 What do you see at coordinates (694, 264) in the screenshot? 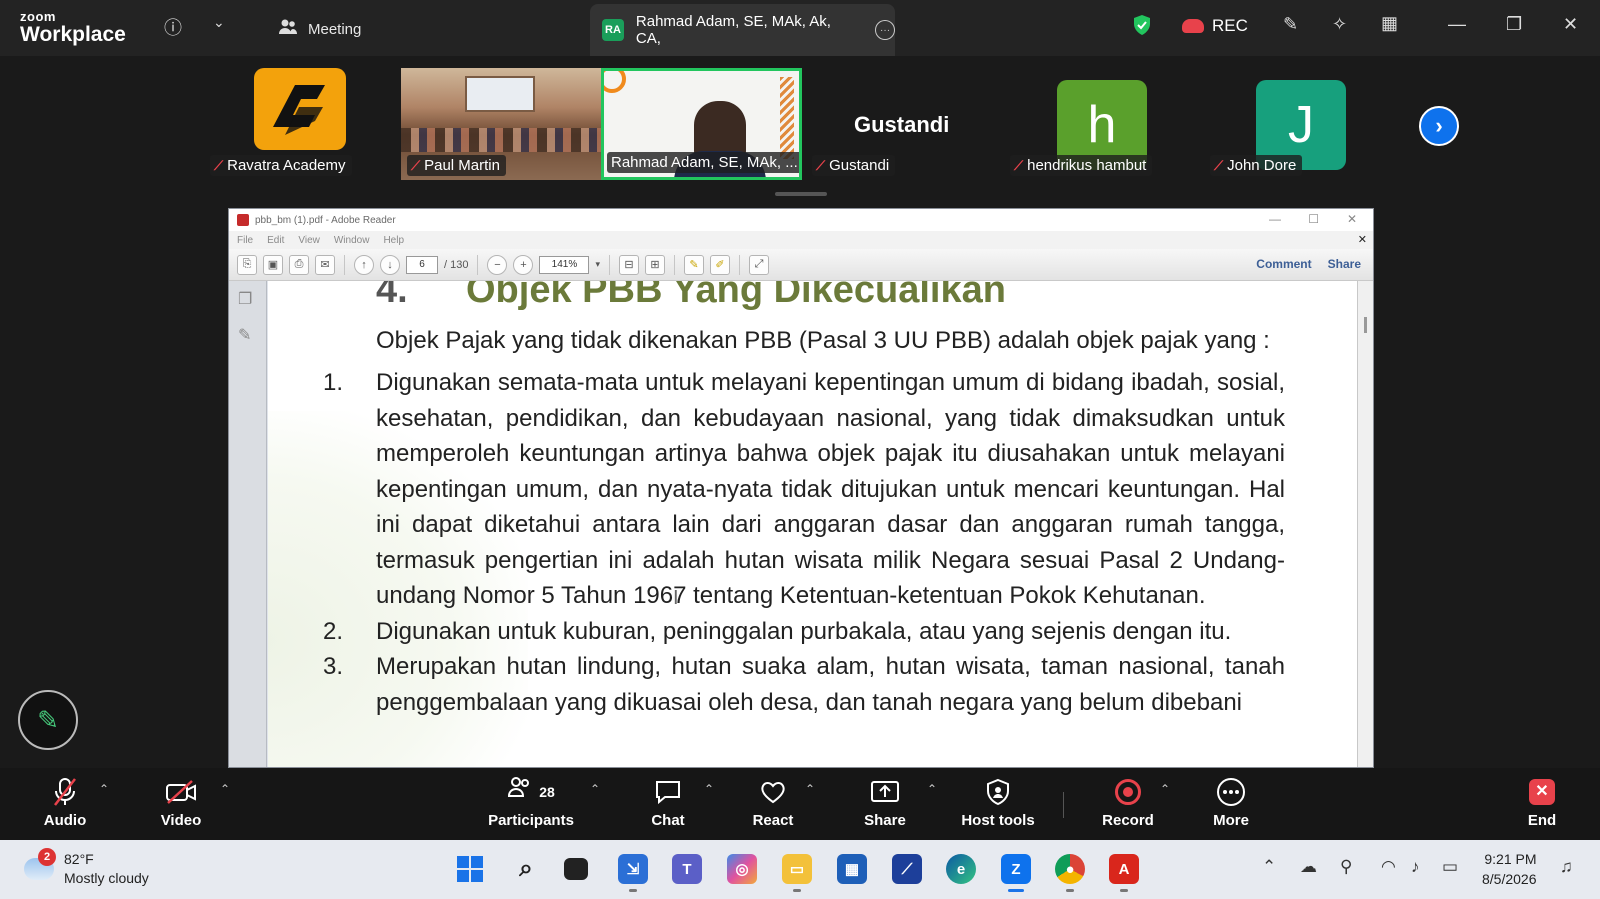
I see `comment-bubble-icon: ✎` at bounding box center [694, 264].